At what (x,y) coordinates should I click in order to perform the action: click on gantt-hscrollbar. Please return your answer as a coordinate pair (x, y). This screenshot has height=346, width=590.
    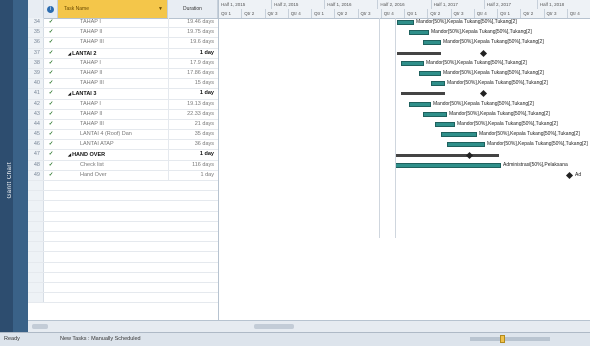
    Looking at the image, I should click on (404, 326).